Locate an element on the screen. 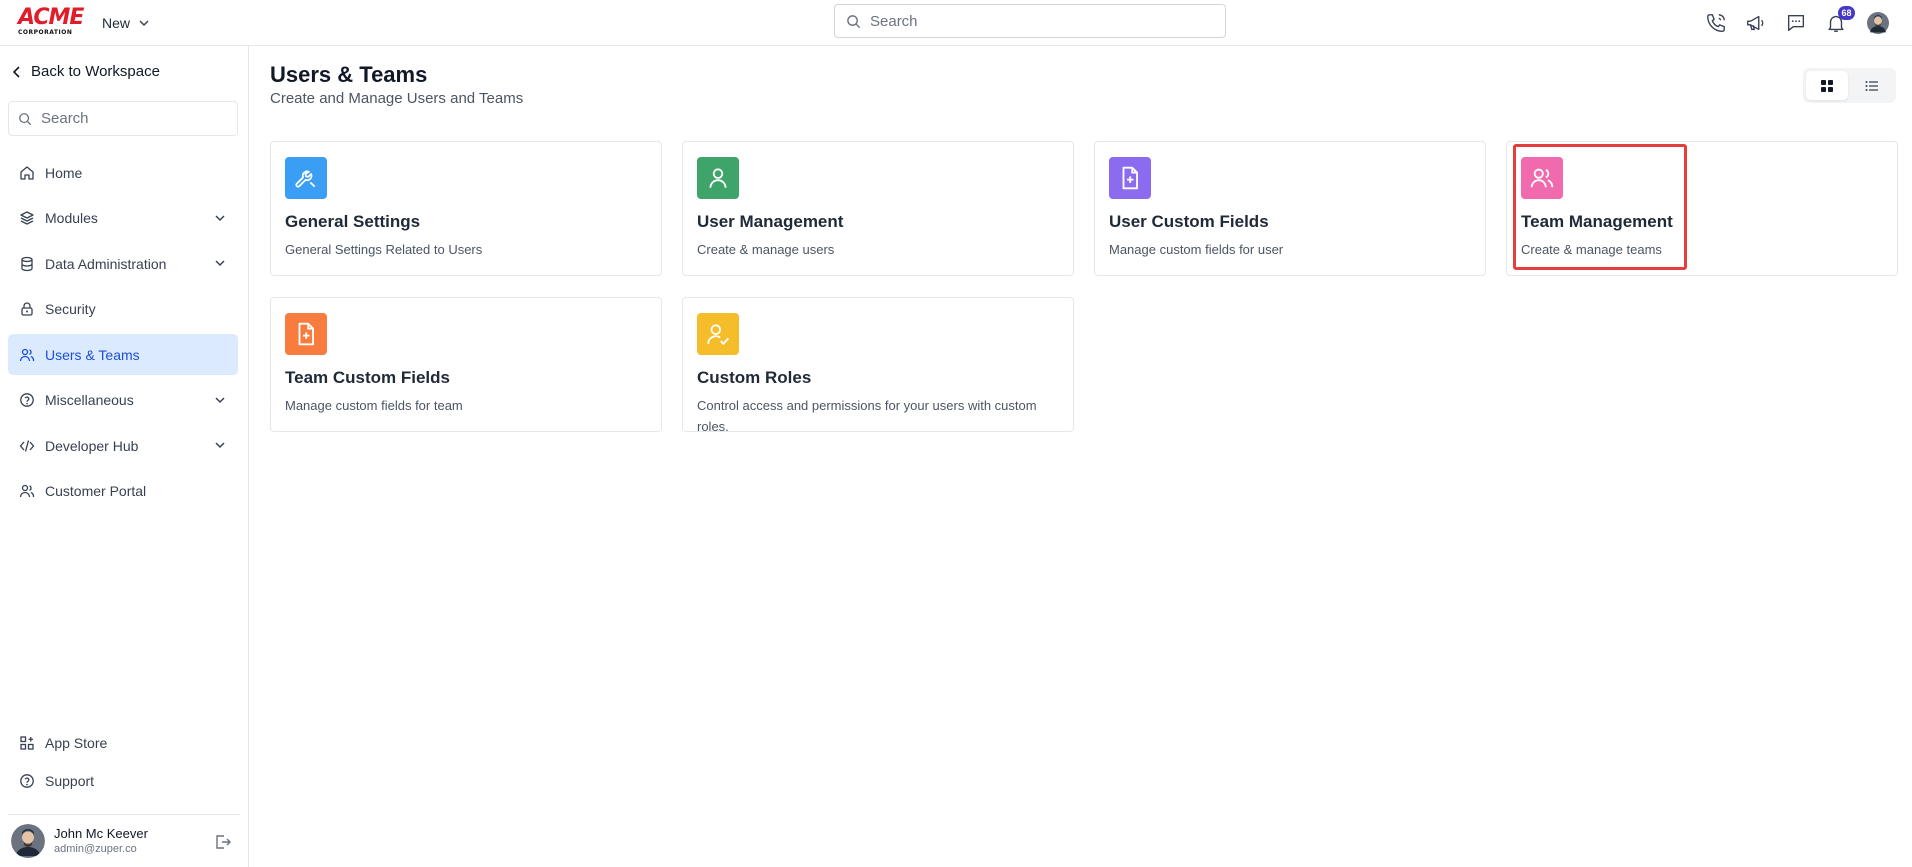  notification-badge: 68 is located at coordinates (1846, 13).